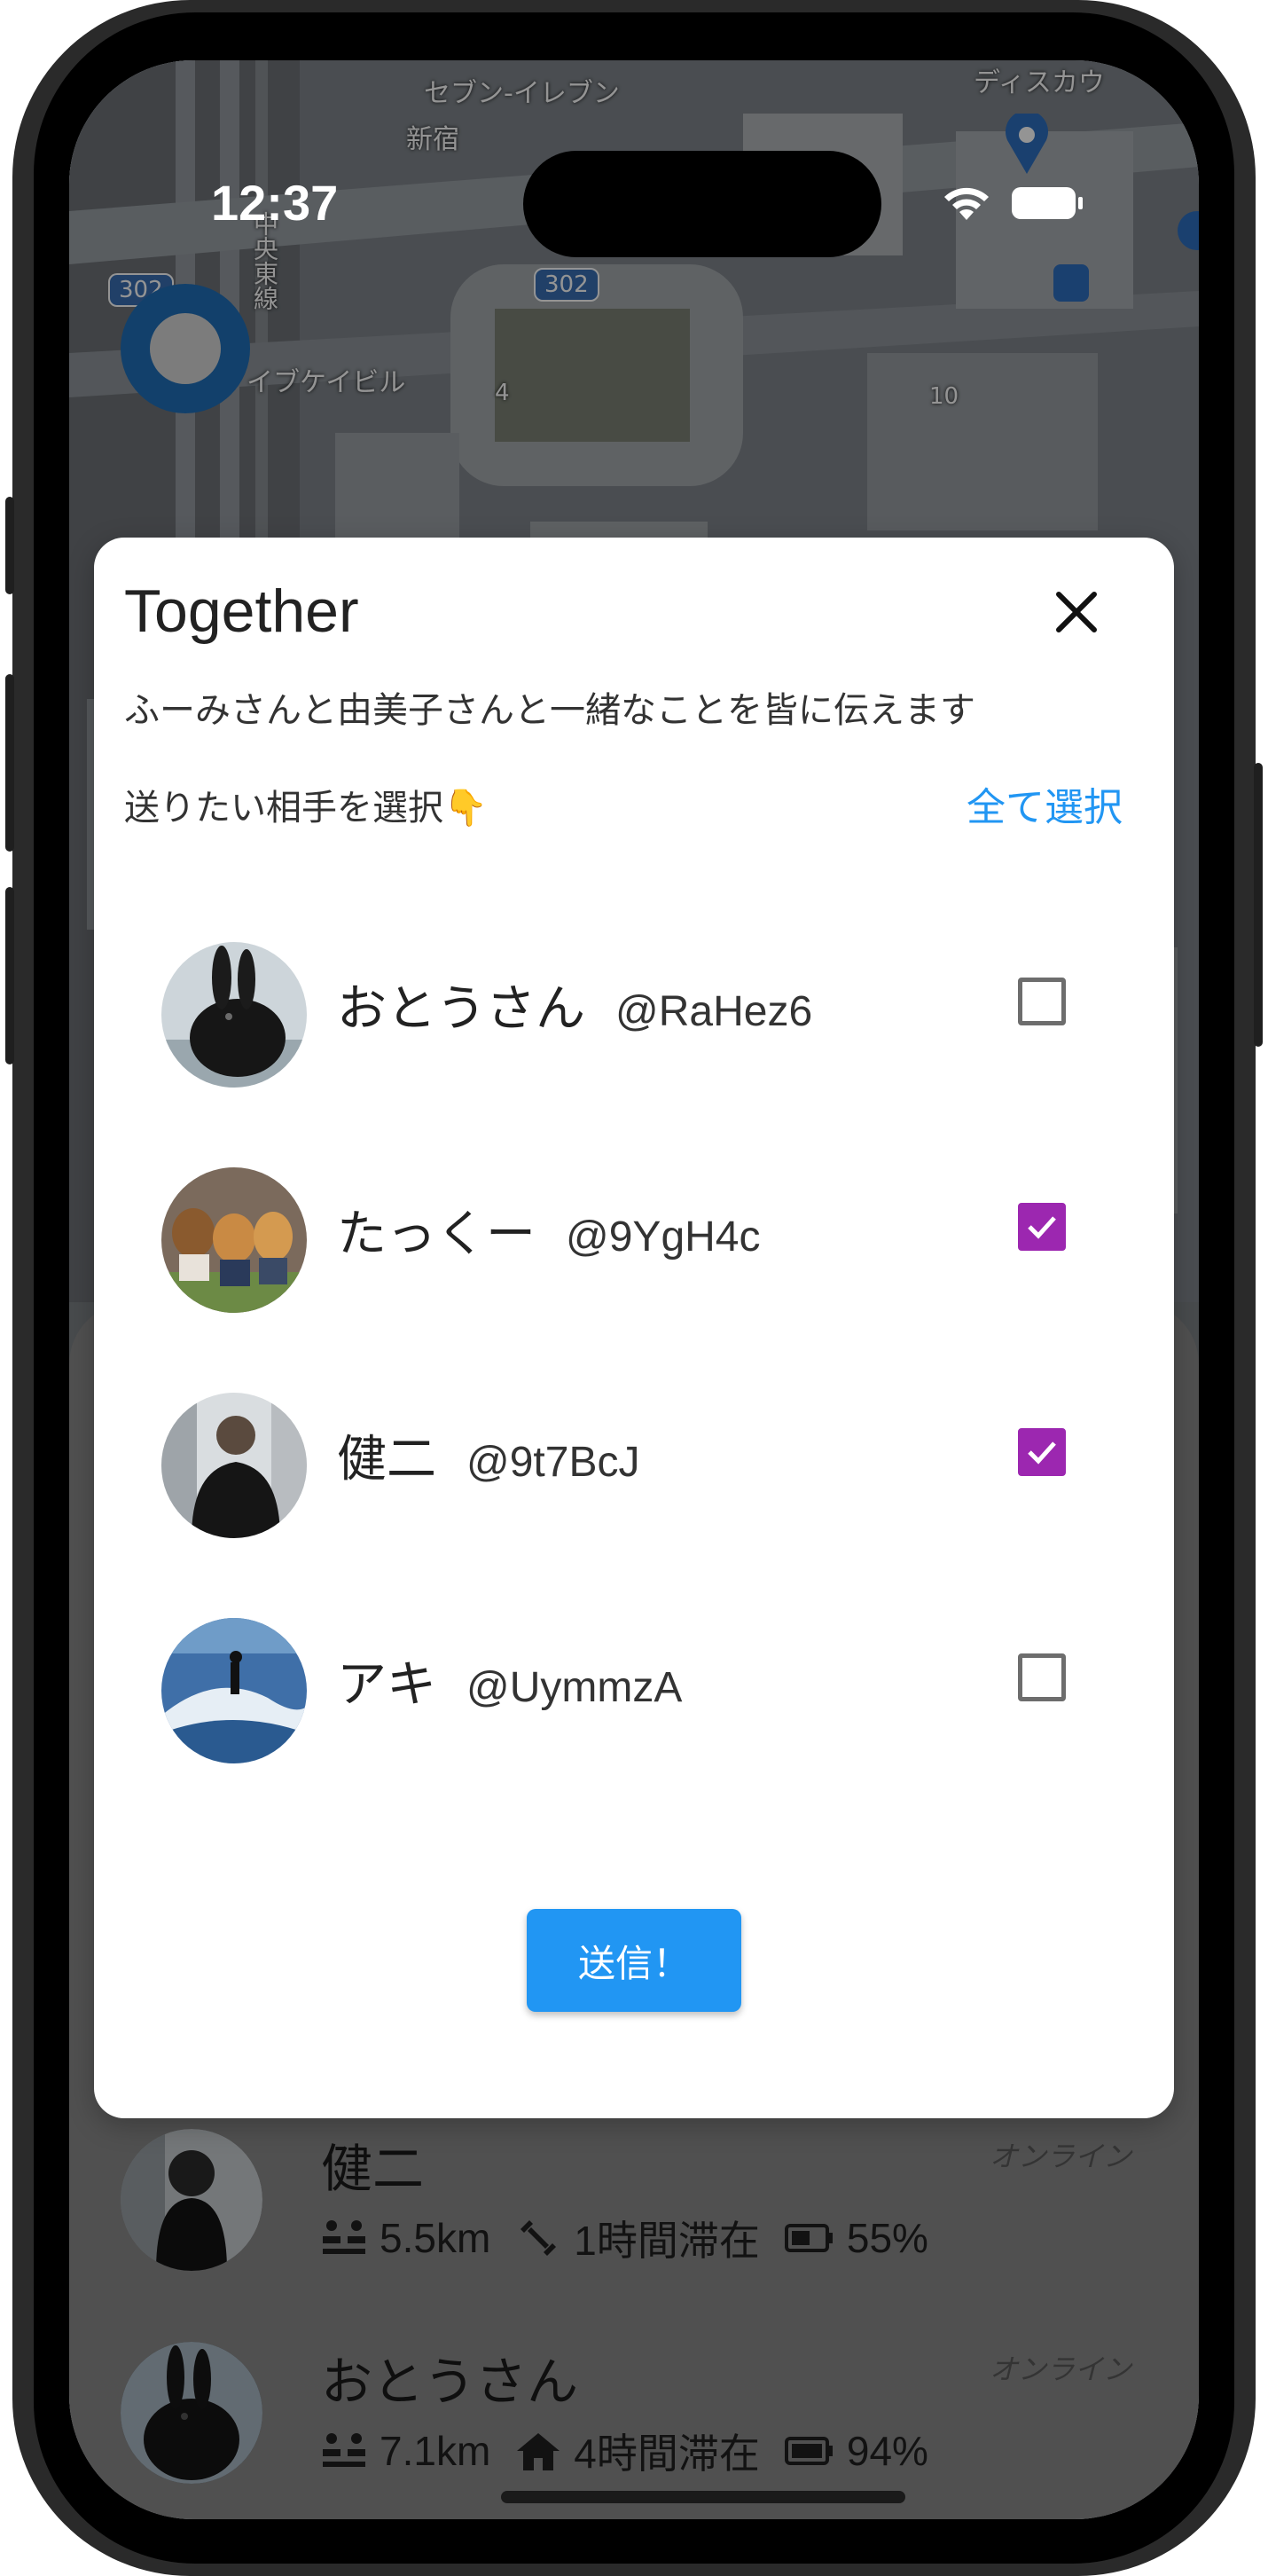 This screenshot has width=1268, height=2576. I want to click on power-button, so click(1259, 905).